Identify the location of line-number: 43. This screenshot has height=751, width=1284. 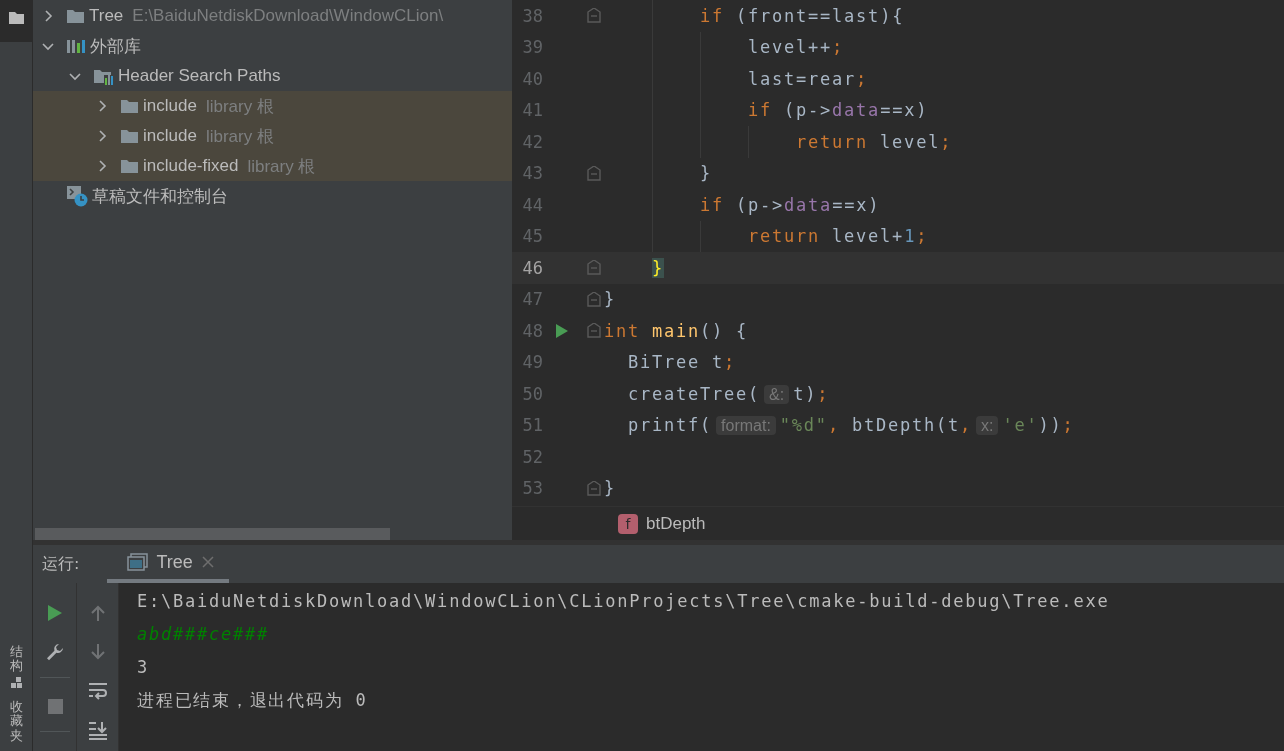
(532, 173).